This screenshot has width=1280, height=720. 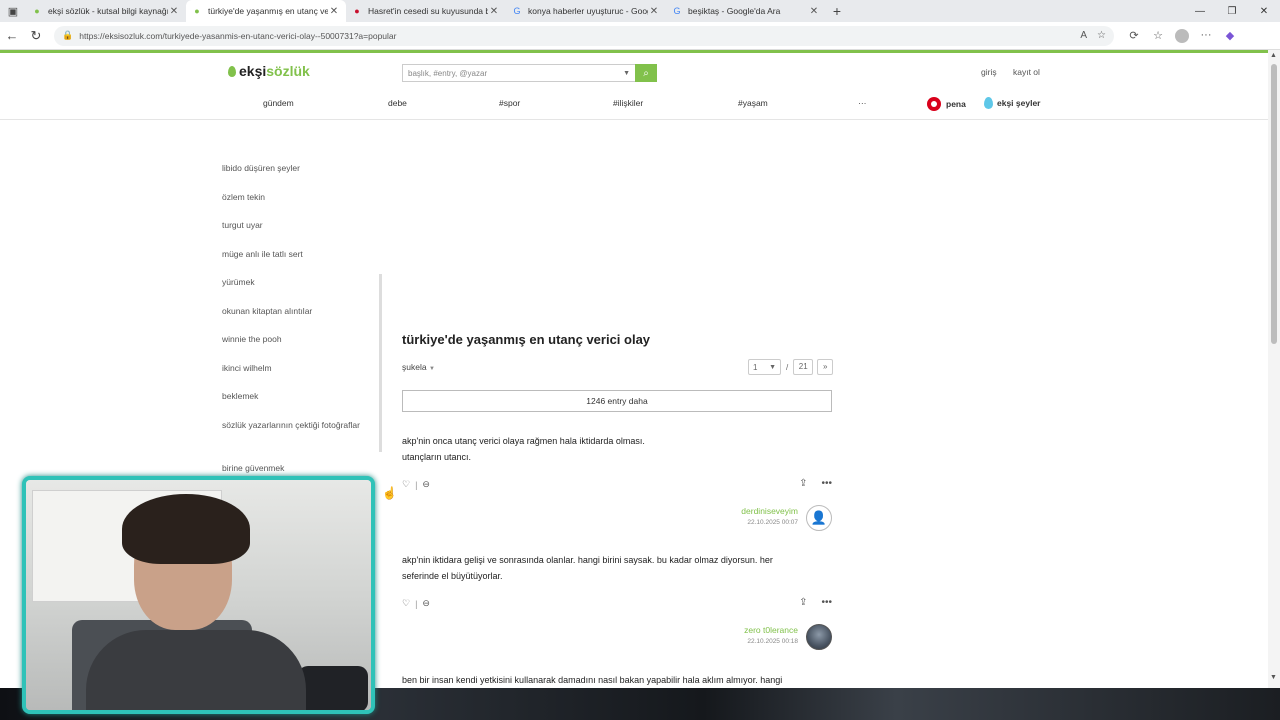 I want to click on eksi-seyler-link: ekşi şeyler, so click(x=1012, y=103).